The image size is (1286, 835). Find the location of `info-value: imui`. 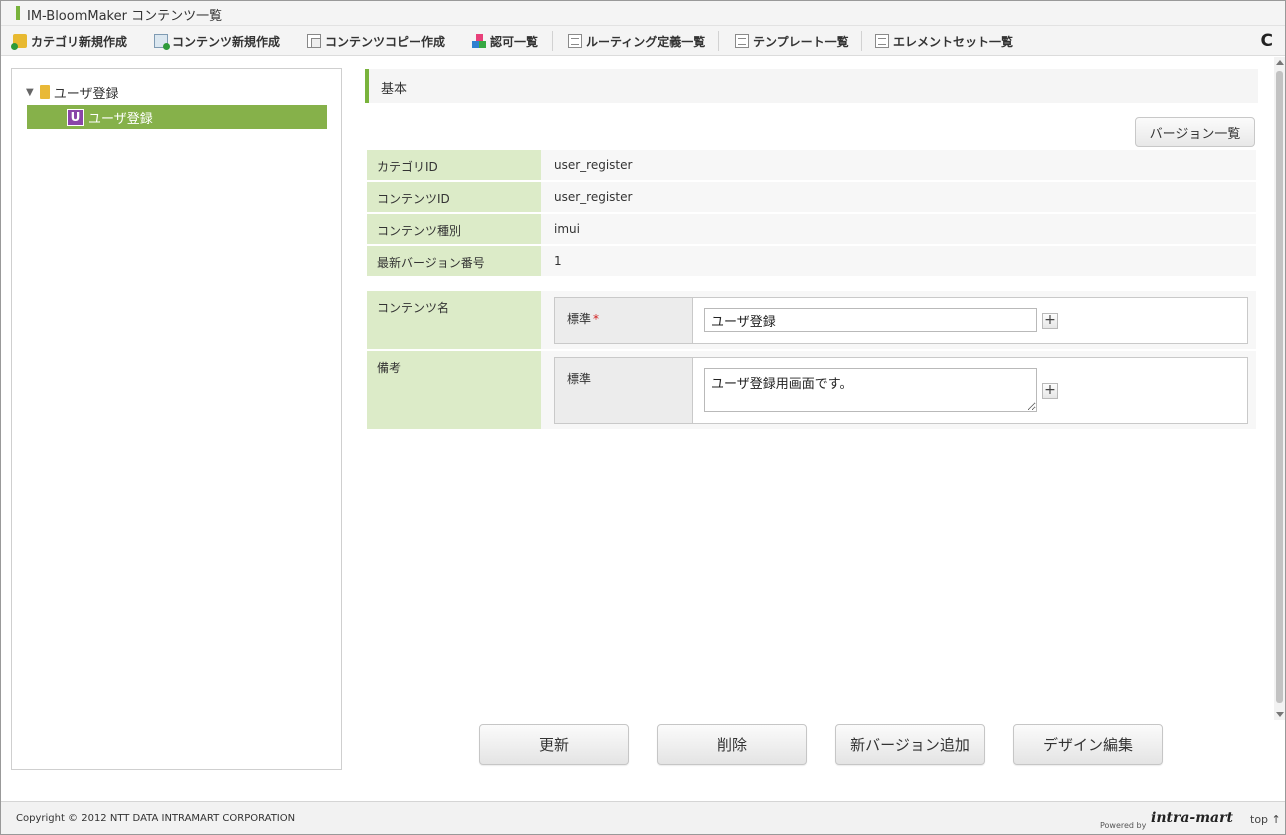

info-value: imui is located at coordinates (567, 229).